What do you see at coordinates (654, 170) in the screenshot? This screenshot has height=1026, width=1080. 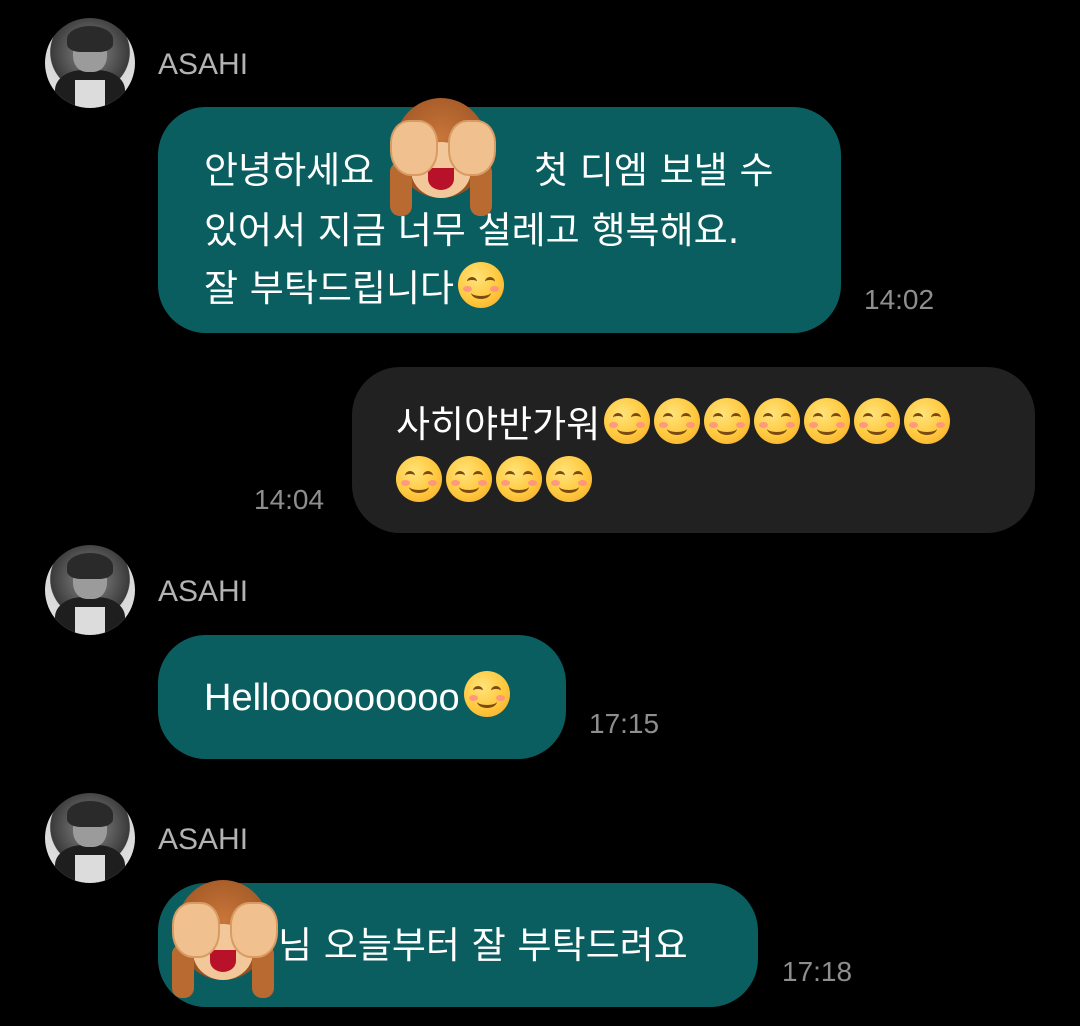 I see `message-text: 첫 디엠 보낼 수` at bounding box center [654, 170].